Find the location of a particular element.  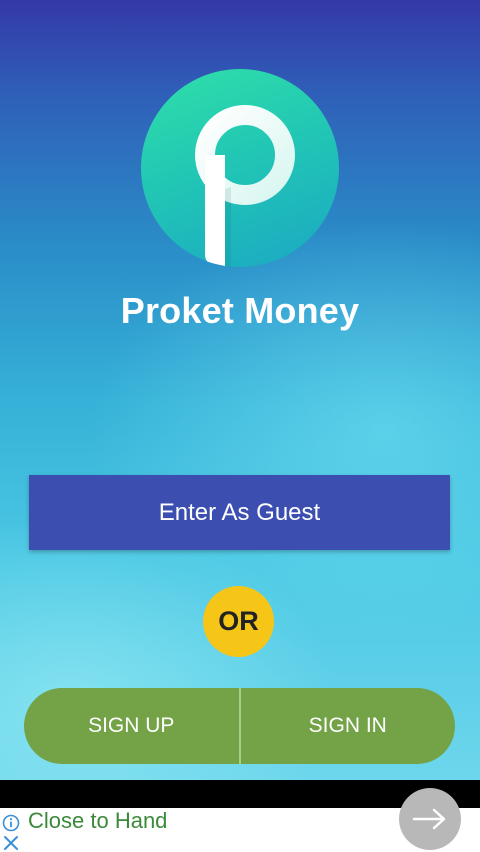

or-label: OR is located at coordinates (238, 621).